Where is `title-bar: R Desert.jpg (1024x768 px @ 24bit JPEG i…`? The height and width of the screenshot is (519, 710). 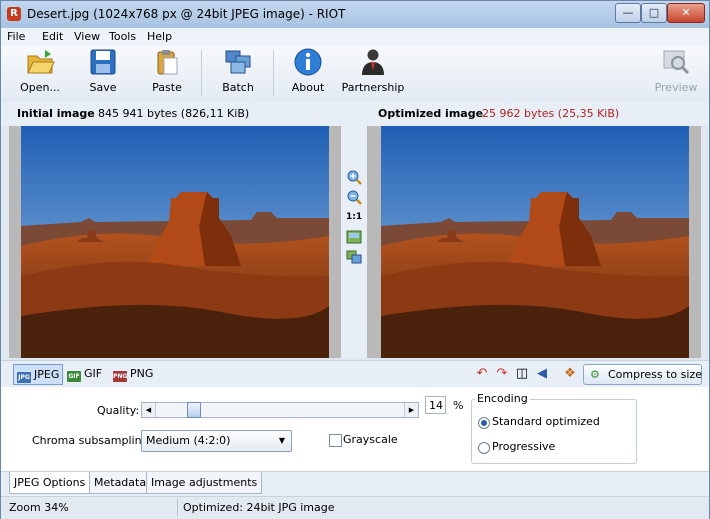
title-bar: R Desert.jpg (1024x768 px @ 24bit JPEG i… is located at coordinates (355, 14).